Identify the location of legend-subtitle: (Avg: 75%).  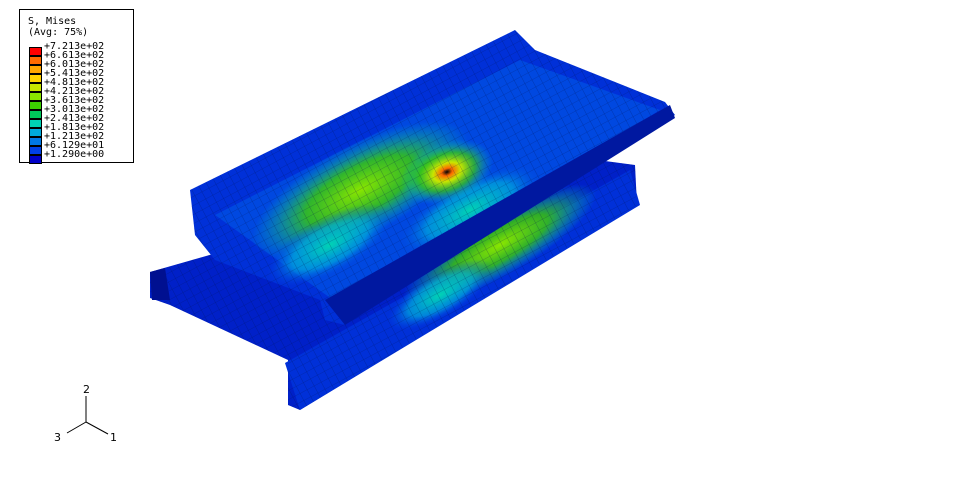
(58, 32).